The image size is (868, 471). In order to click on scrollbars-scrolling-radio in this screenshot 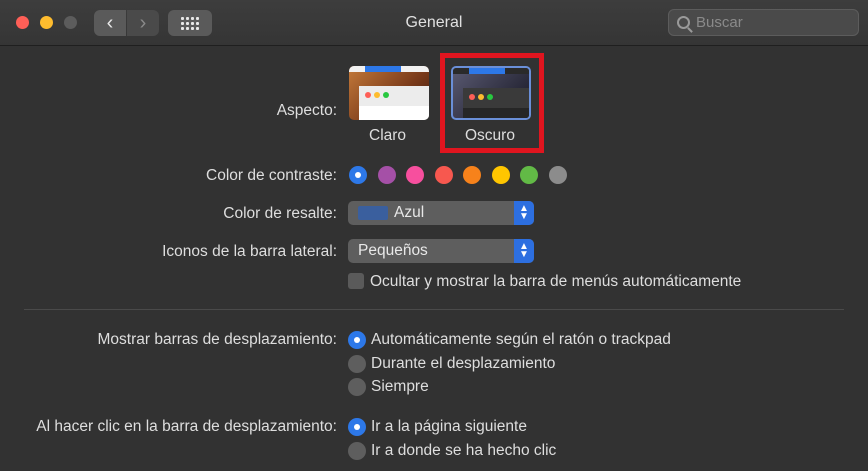, I will do `click(357, 364)`.